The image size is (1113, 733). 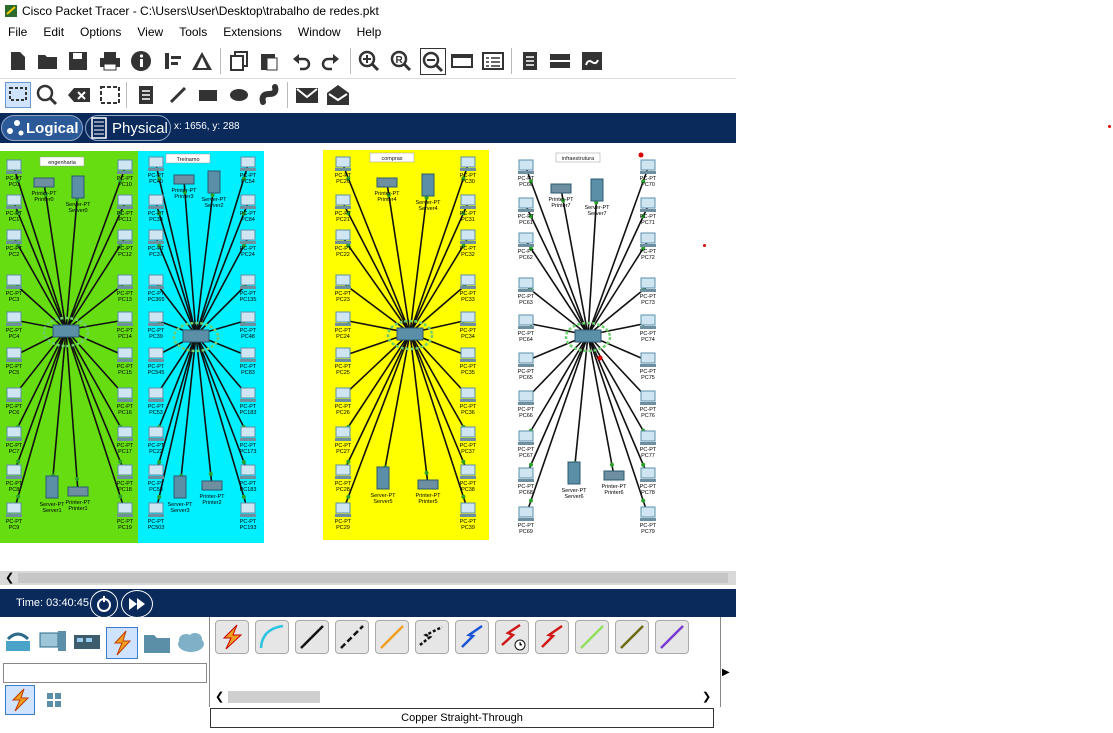 What do you see at coordinates (125, 516) in the screenshot?
I see `pc-device: PC-PTPC19` at bounding box center [125, 516].